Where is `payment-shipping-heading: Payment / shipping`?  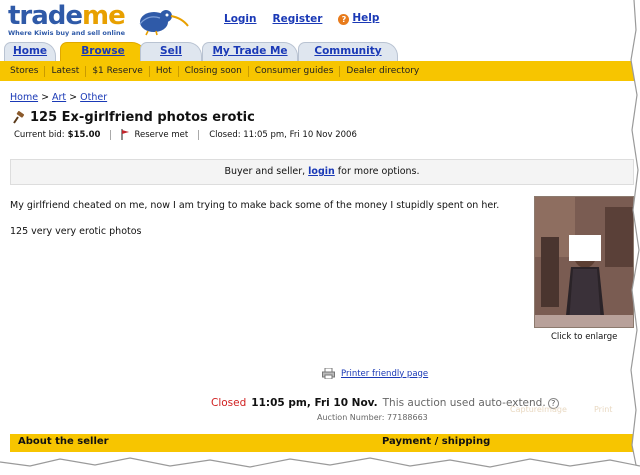
payment-shipping-heading: Payment / shipping is located at coordinates (436, 441).